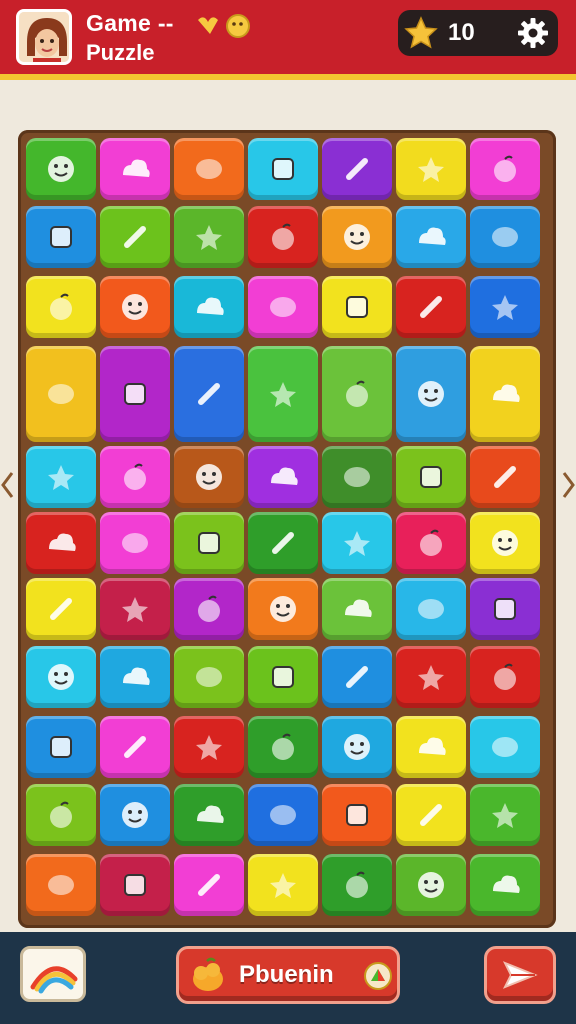  I want to click on tile-r3-c2, so click(135, 307).